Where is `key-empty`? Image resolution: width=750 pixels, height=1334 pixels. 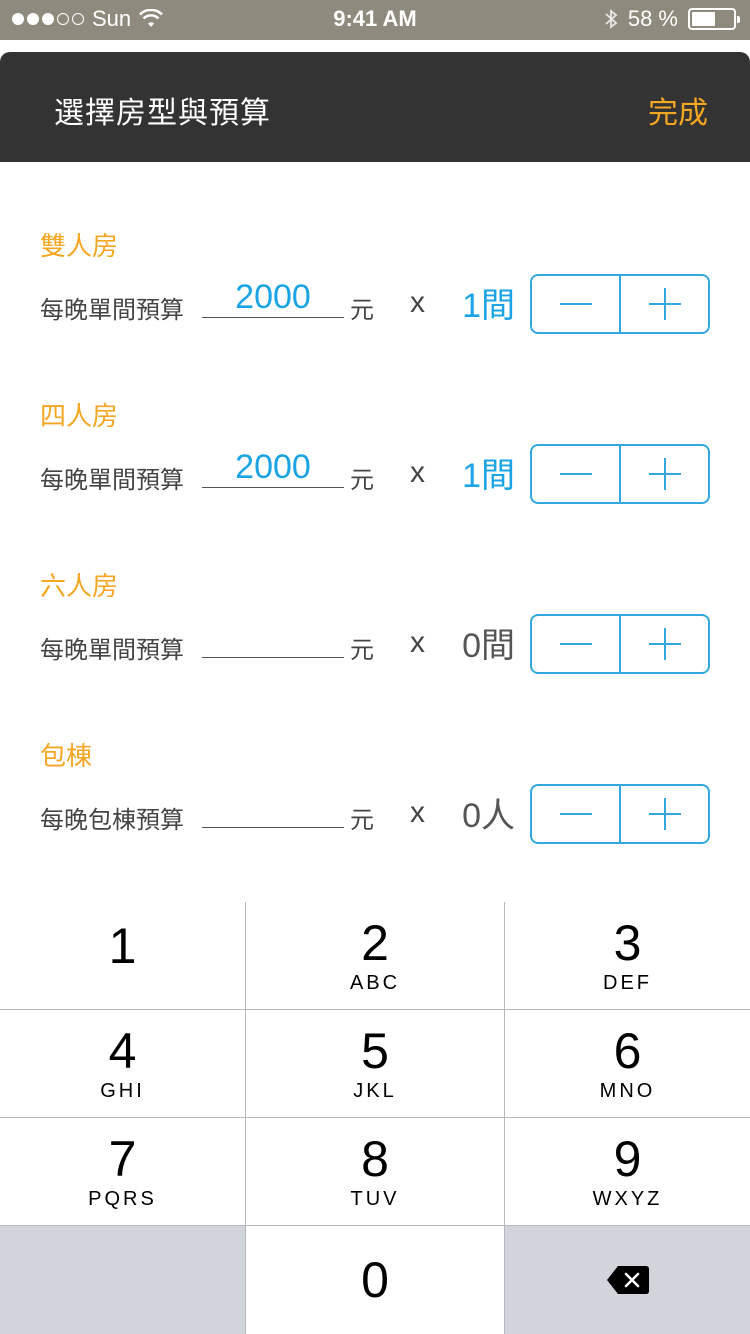
key-empty is located at coordinates (123, 1280).